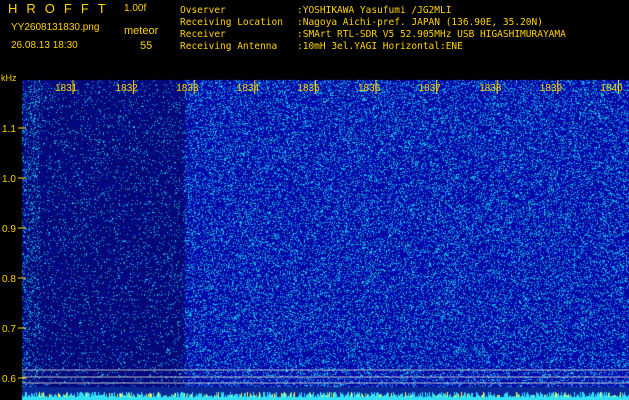 This screenshot has width=629, height=400. What do you see at coordinates (308, 88) in the screenshot?
I see `minute-tick-label: 1835` at bounding box center [308, 88].